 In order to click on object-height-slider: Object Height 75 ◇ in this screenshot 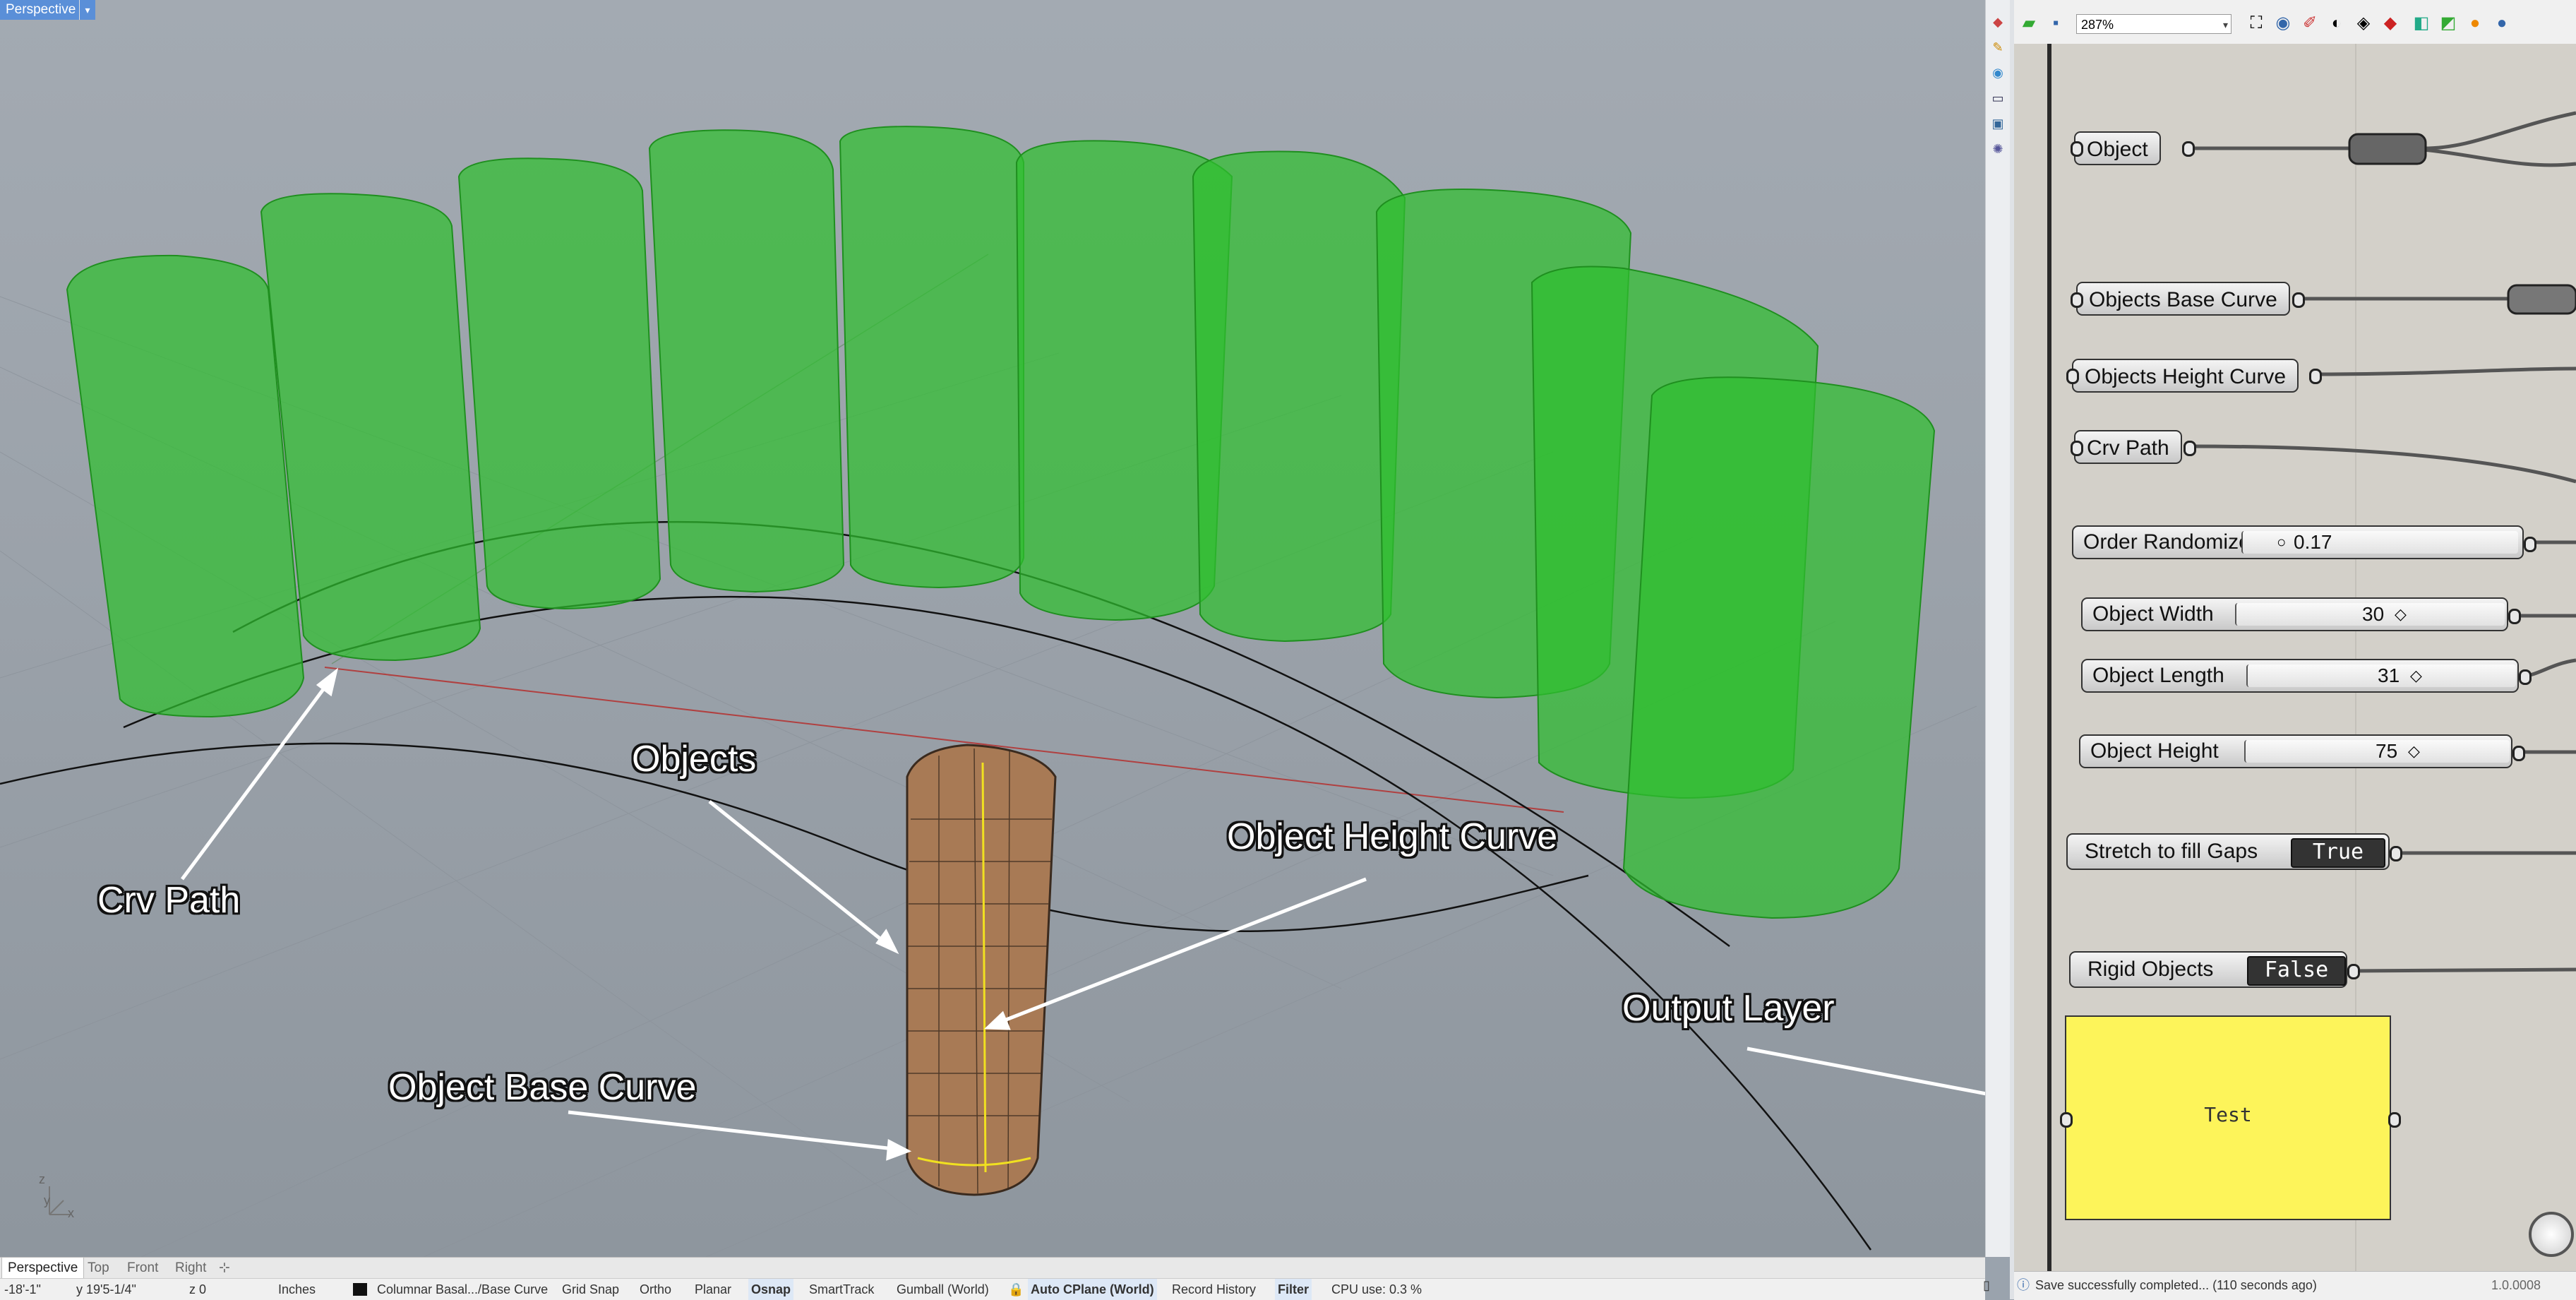, I will do `click(2295, 751)`.